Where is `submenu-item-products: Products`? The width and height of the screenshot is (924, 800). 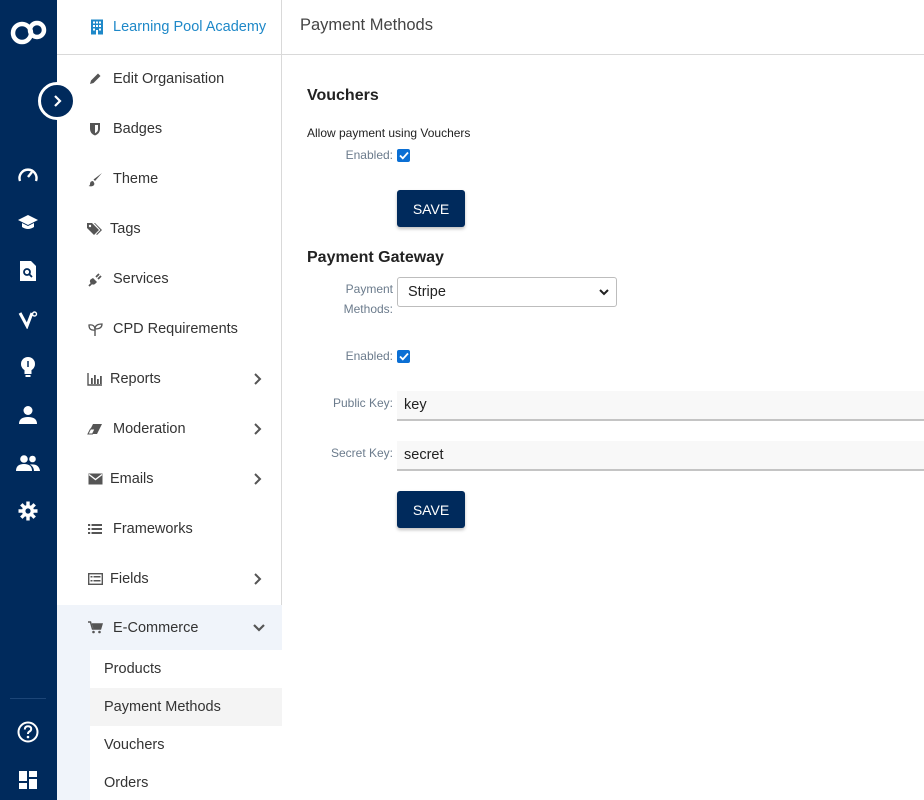
submenu-item-products: Products is located at coordinates (186, 669).